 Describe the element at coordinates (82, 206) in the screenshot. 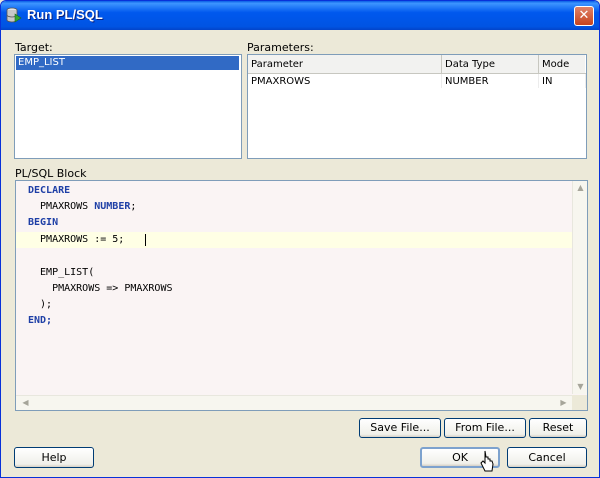

I see `code-line: PMAXROWS NUMBER;` at that location.